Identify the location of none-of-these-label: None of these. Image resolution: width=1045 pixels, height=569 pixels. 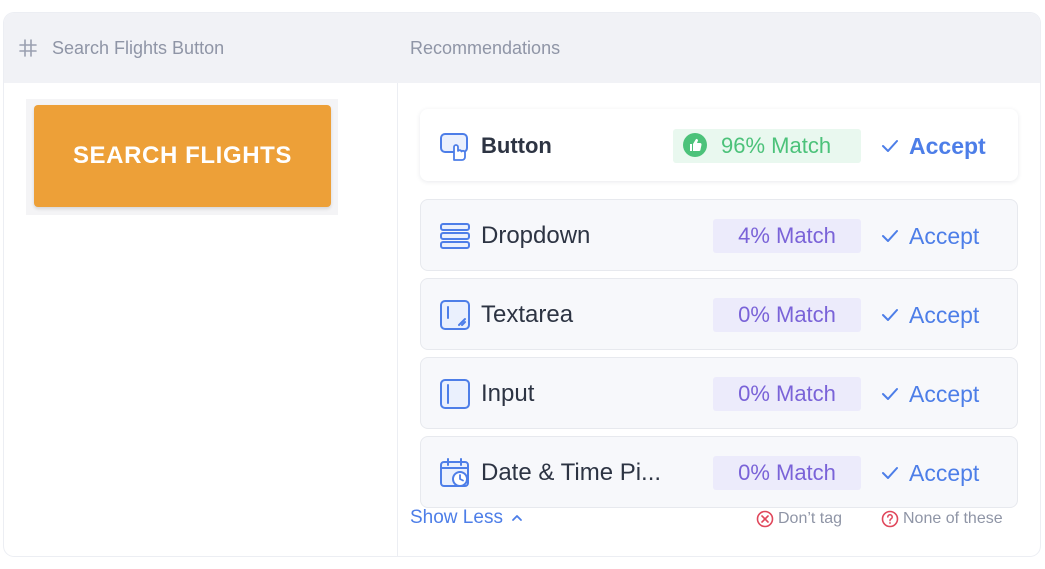
(953, 518).